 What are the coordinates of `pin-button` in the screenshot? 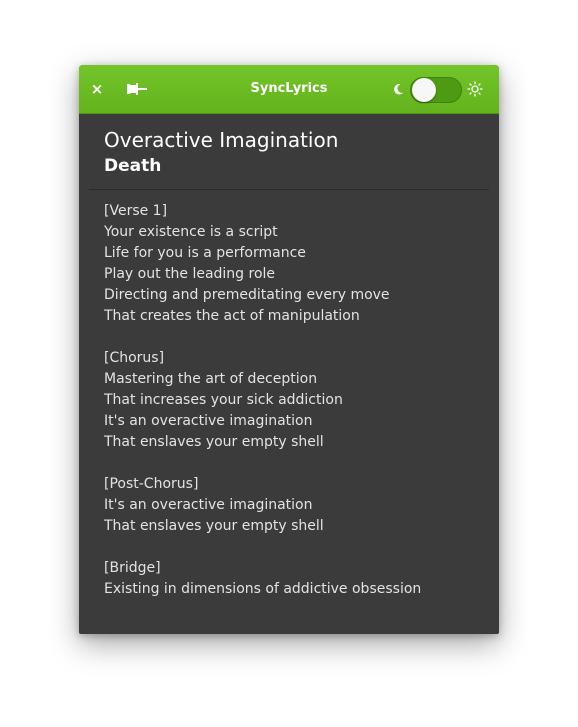 It's located at (137, 89).